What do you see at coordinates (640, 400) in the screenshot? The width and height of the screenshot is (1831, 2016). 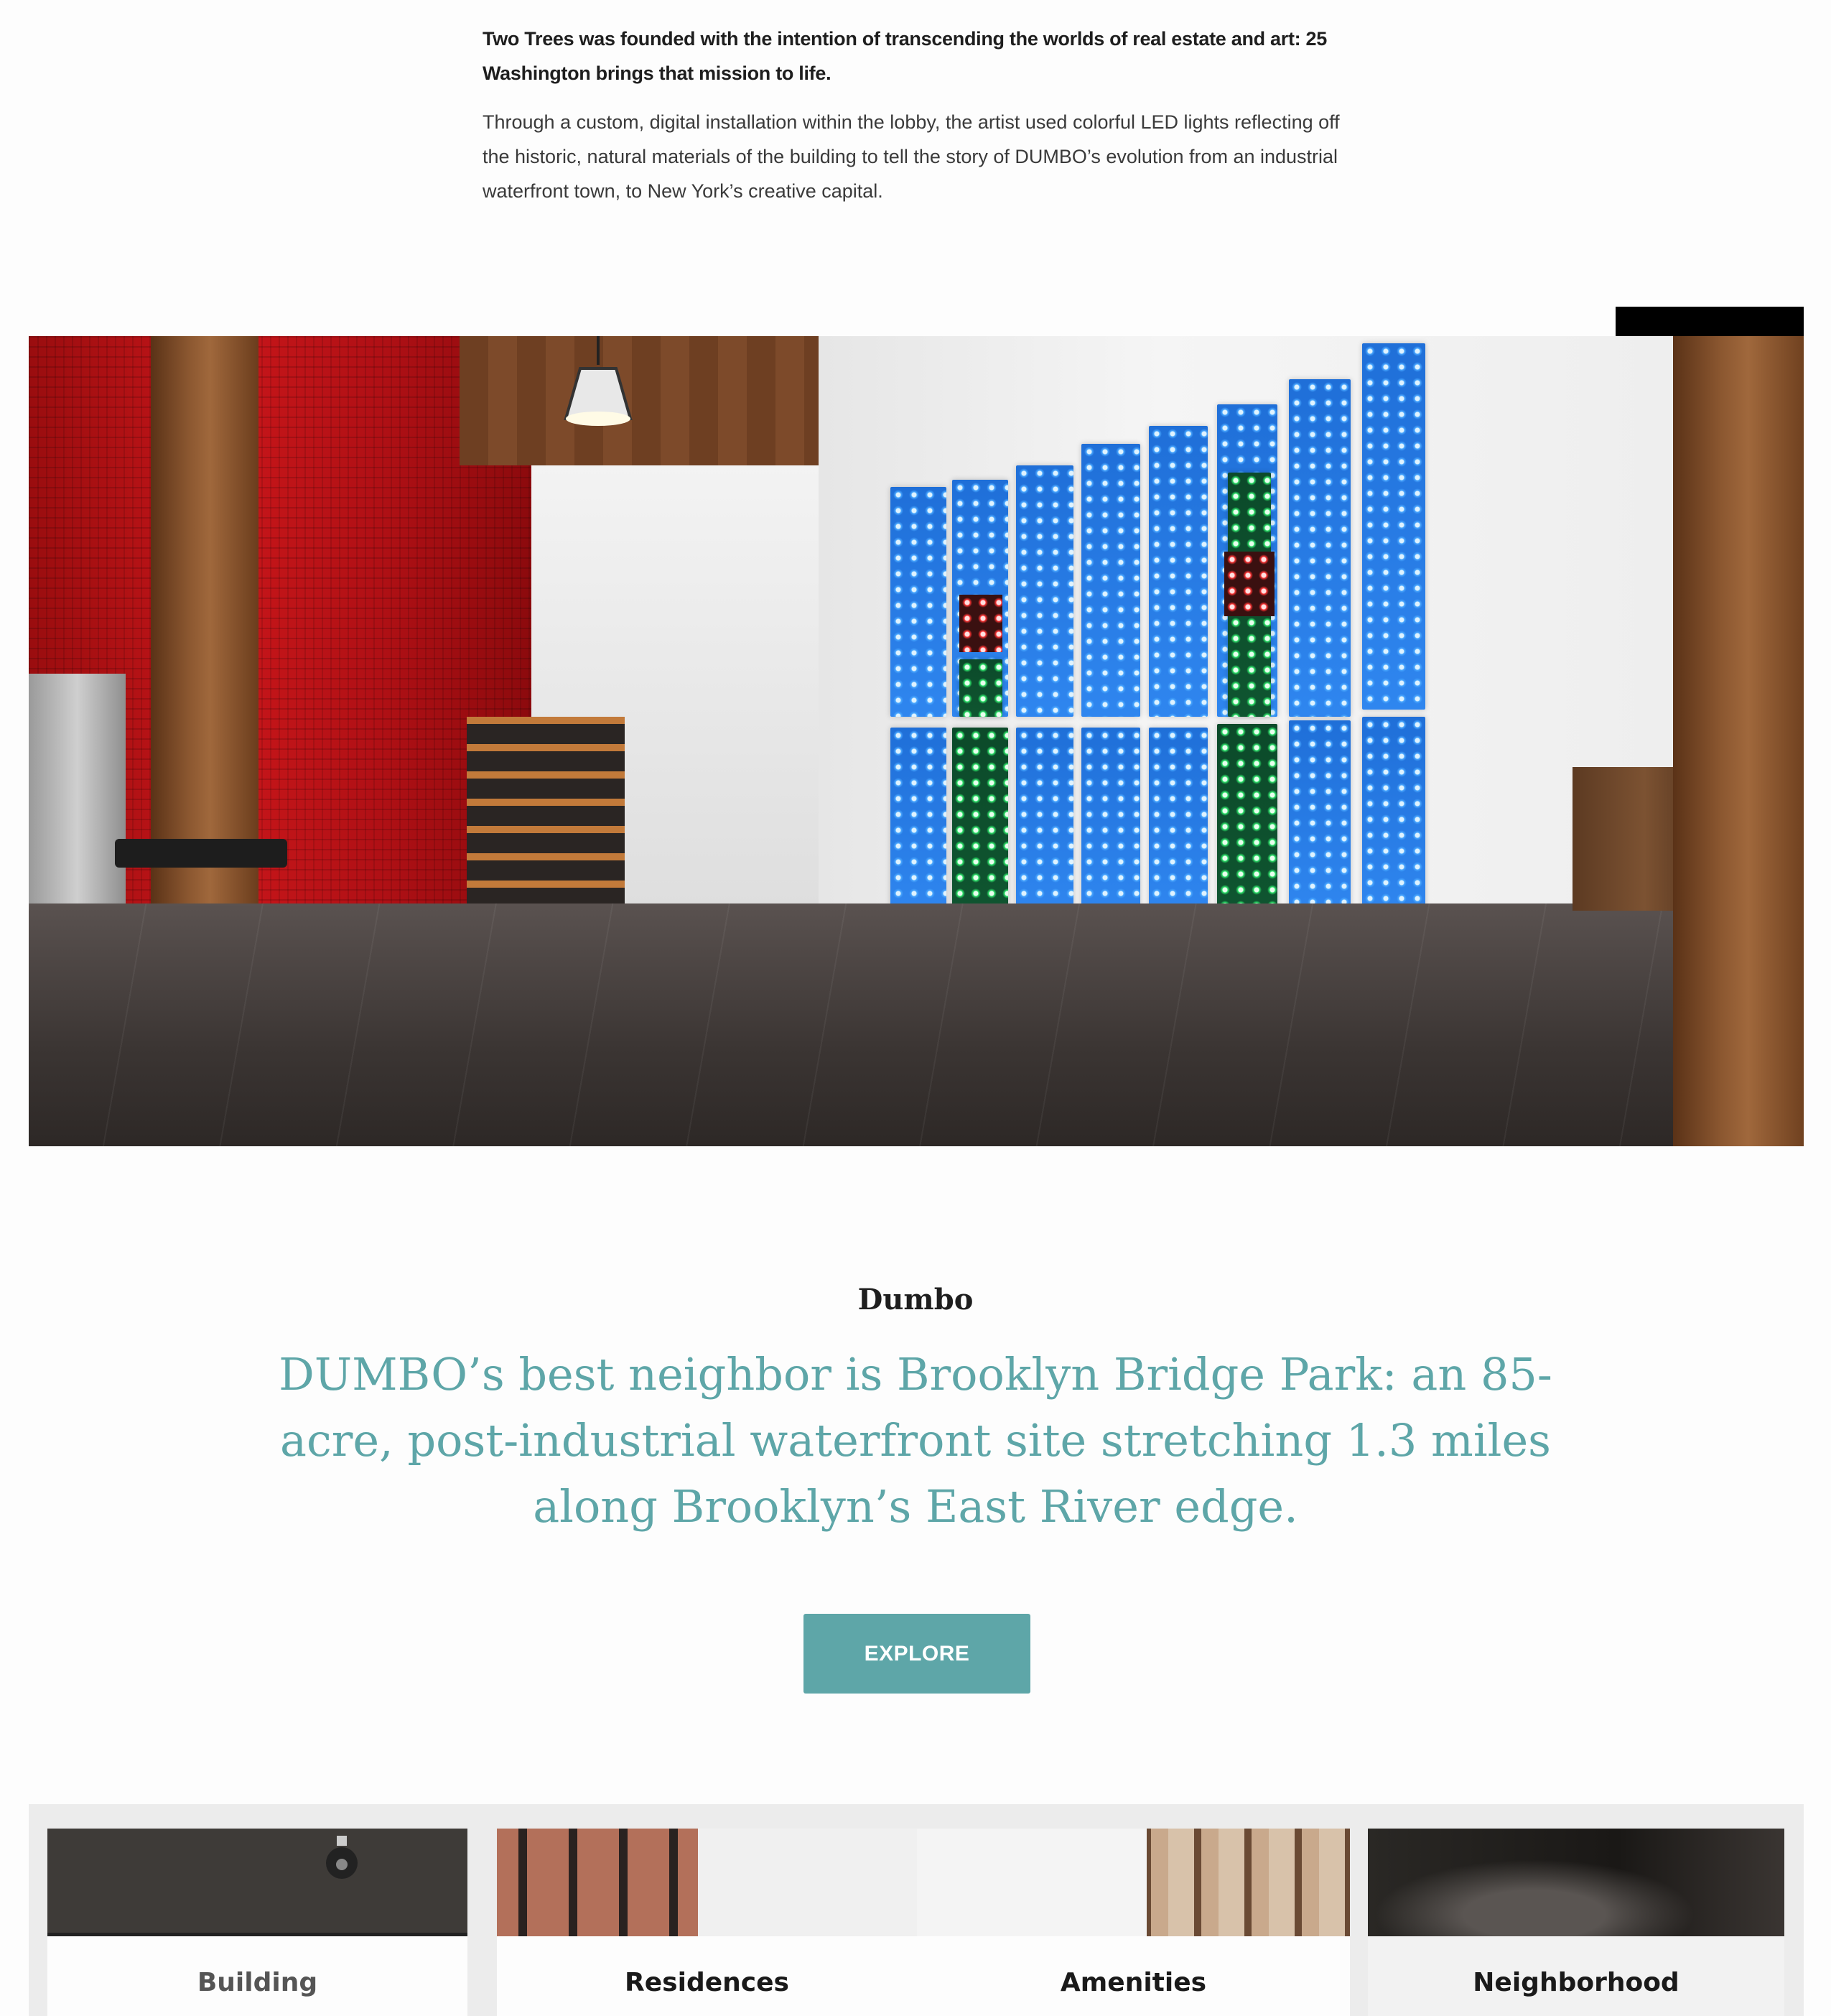 I see `wood-ceiling` at bounding box center [640, 400].